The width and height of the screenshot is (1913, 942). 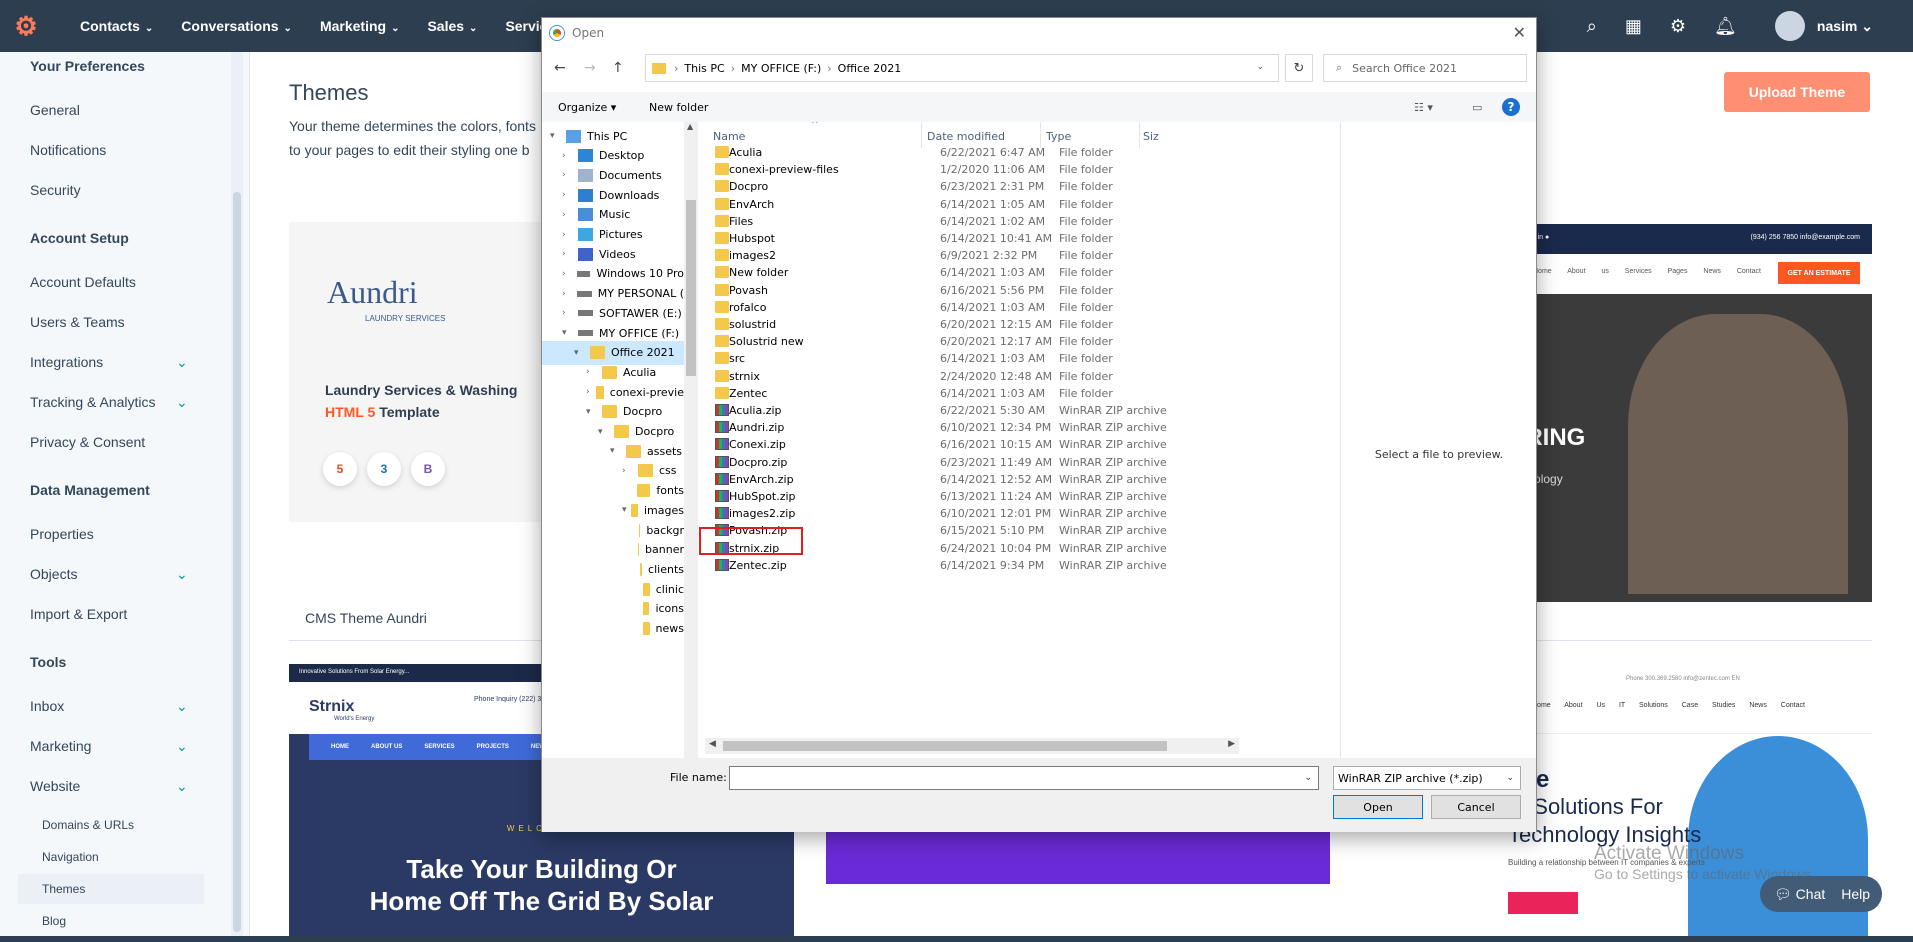 What do you see at coordinates (1427, 778) in the screenshot?
I see `file-type-select: WinRAR ZIP archive (*.zip) ⌄` at bounding box center [1427, 778].